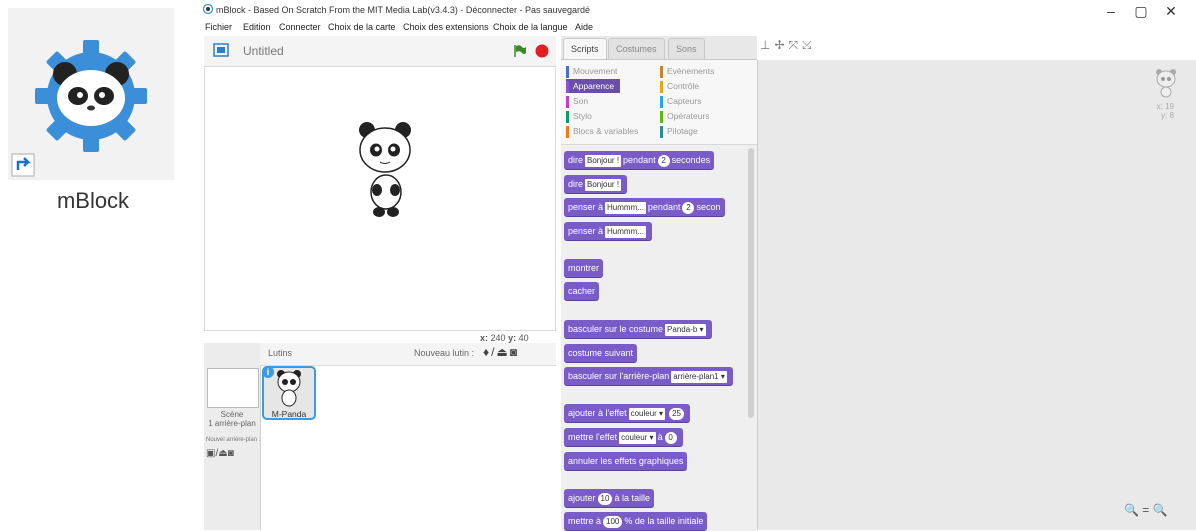  What do you see at coordinates (686, 48) in the screenshot?
I see `tab-sons: Sons` at bounding box center [686, 48].